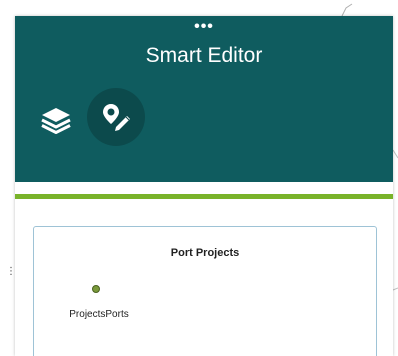  I want to click on point-symbol-icon, so click(96, 289).